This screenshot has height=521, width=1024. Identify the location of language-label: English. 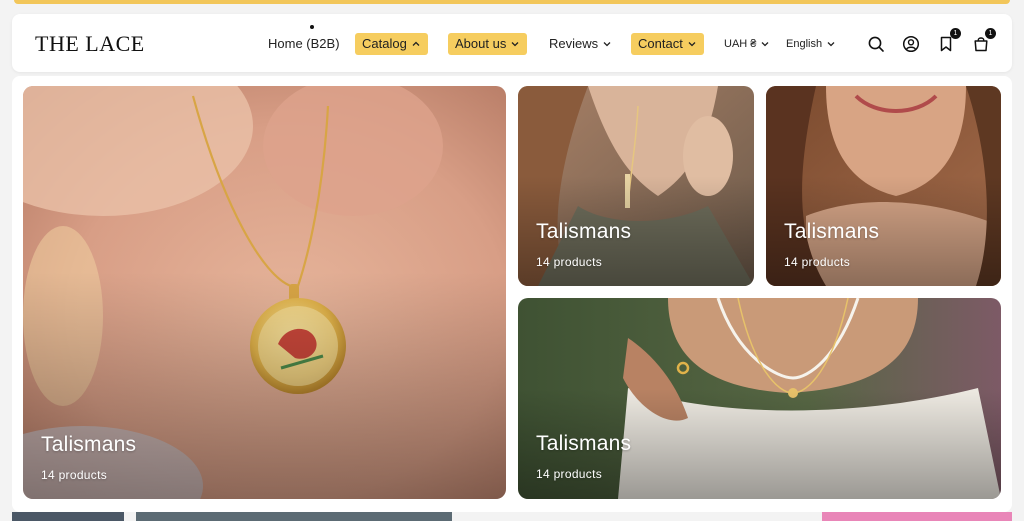
(804, 44).